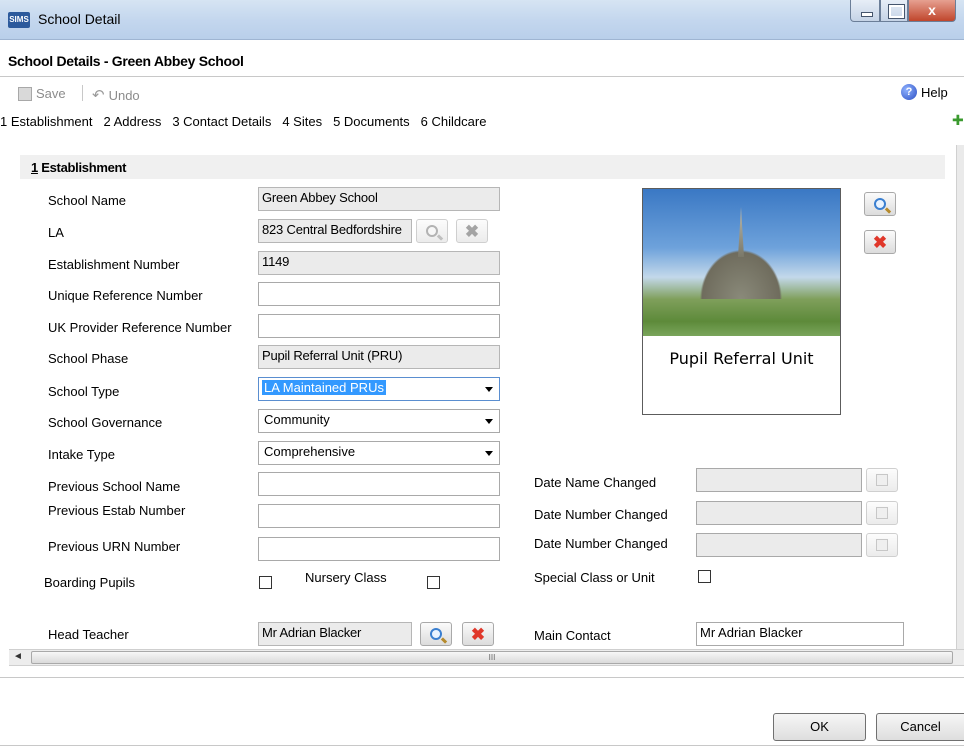 Image resolution: width=964 pixels, height=752 pixels. What do you see at coordinates (297, 419) in the screenshot?
I see `school-governance-value: Community` at bounding box center [297, 419].